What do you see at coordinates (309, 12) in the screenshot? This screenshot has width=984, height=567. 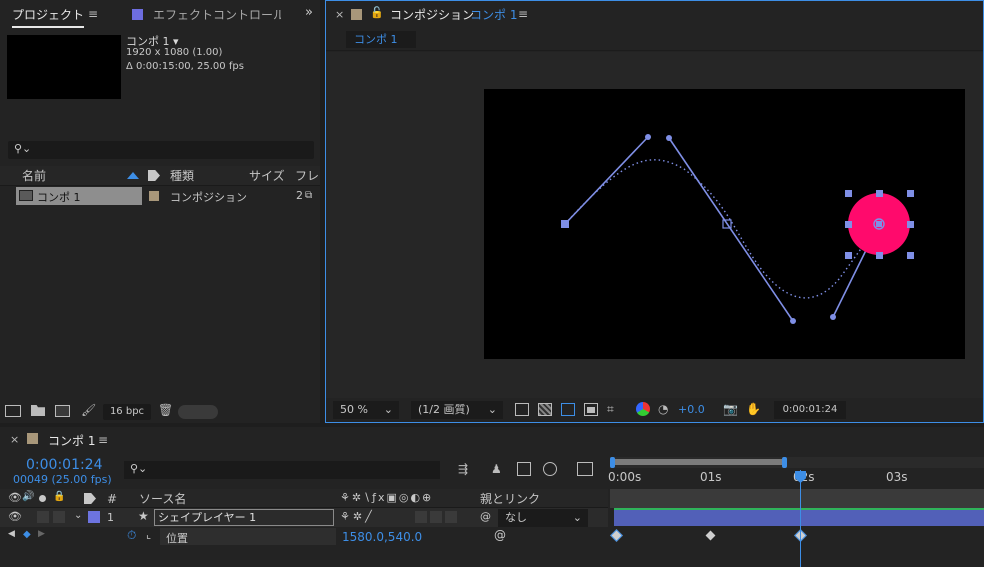 I see `panel-overflow-icon: »` at bounding box center [309, 12].